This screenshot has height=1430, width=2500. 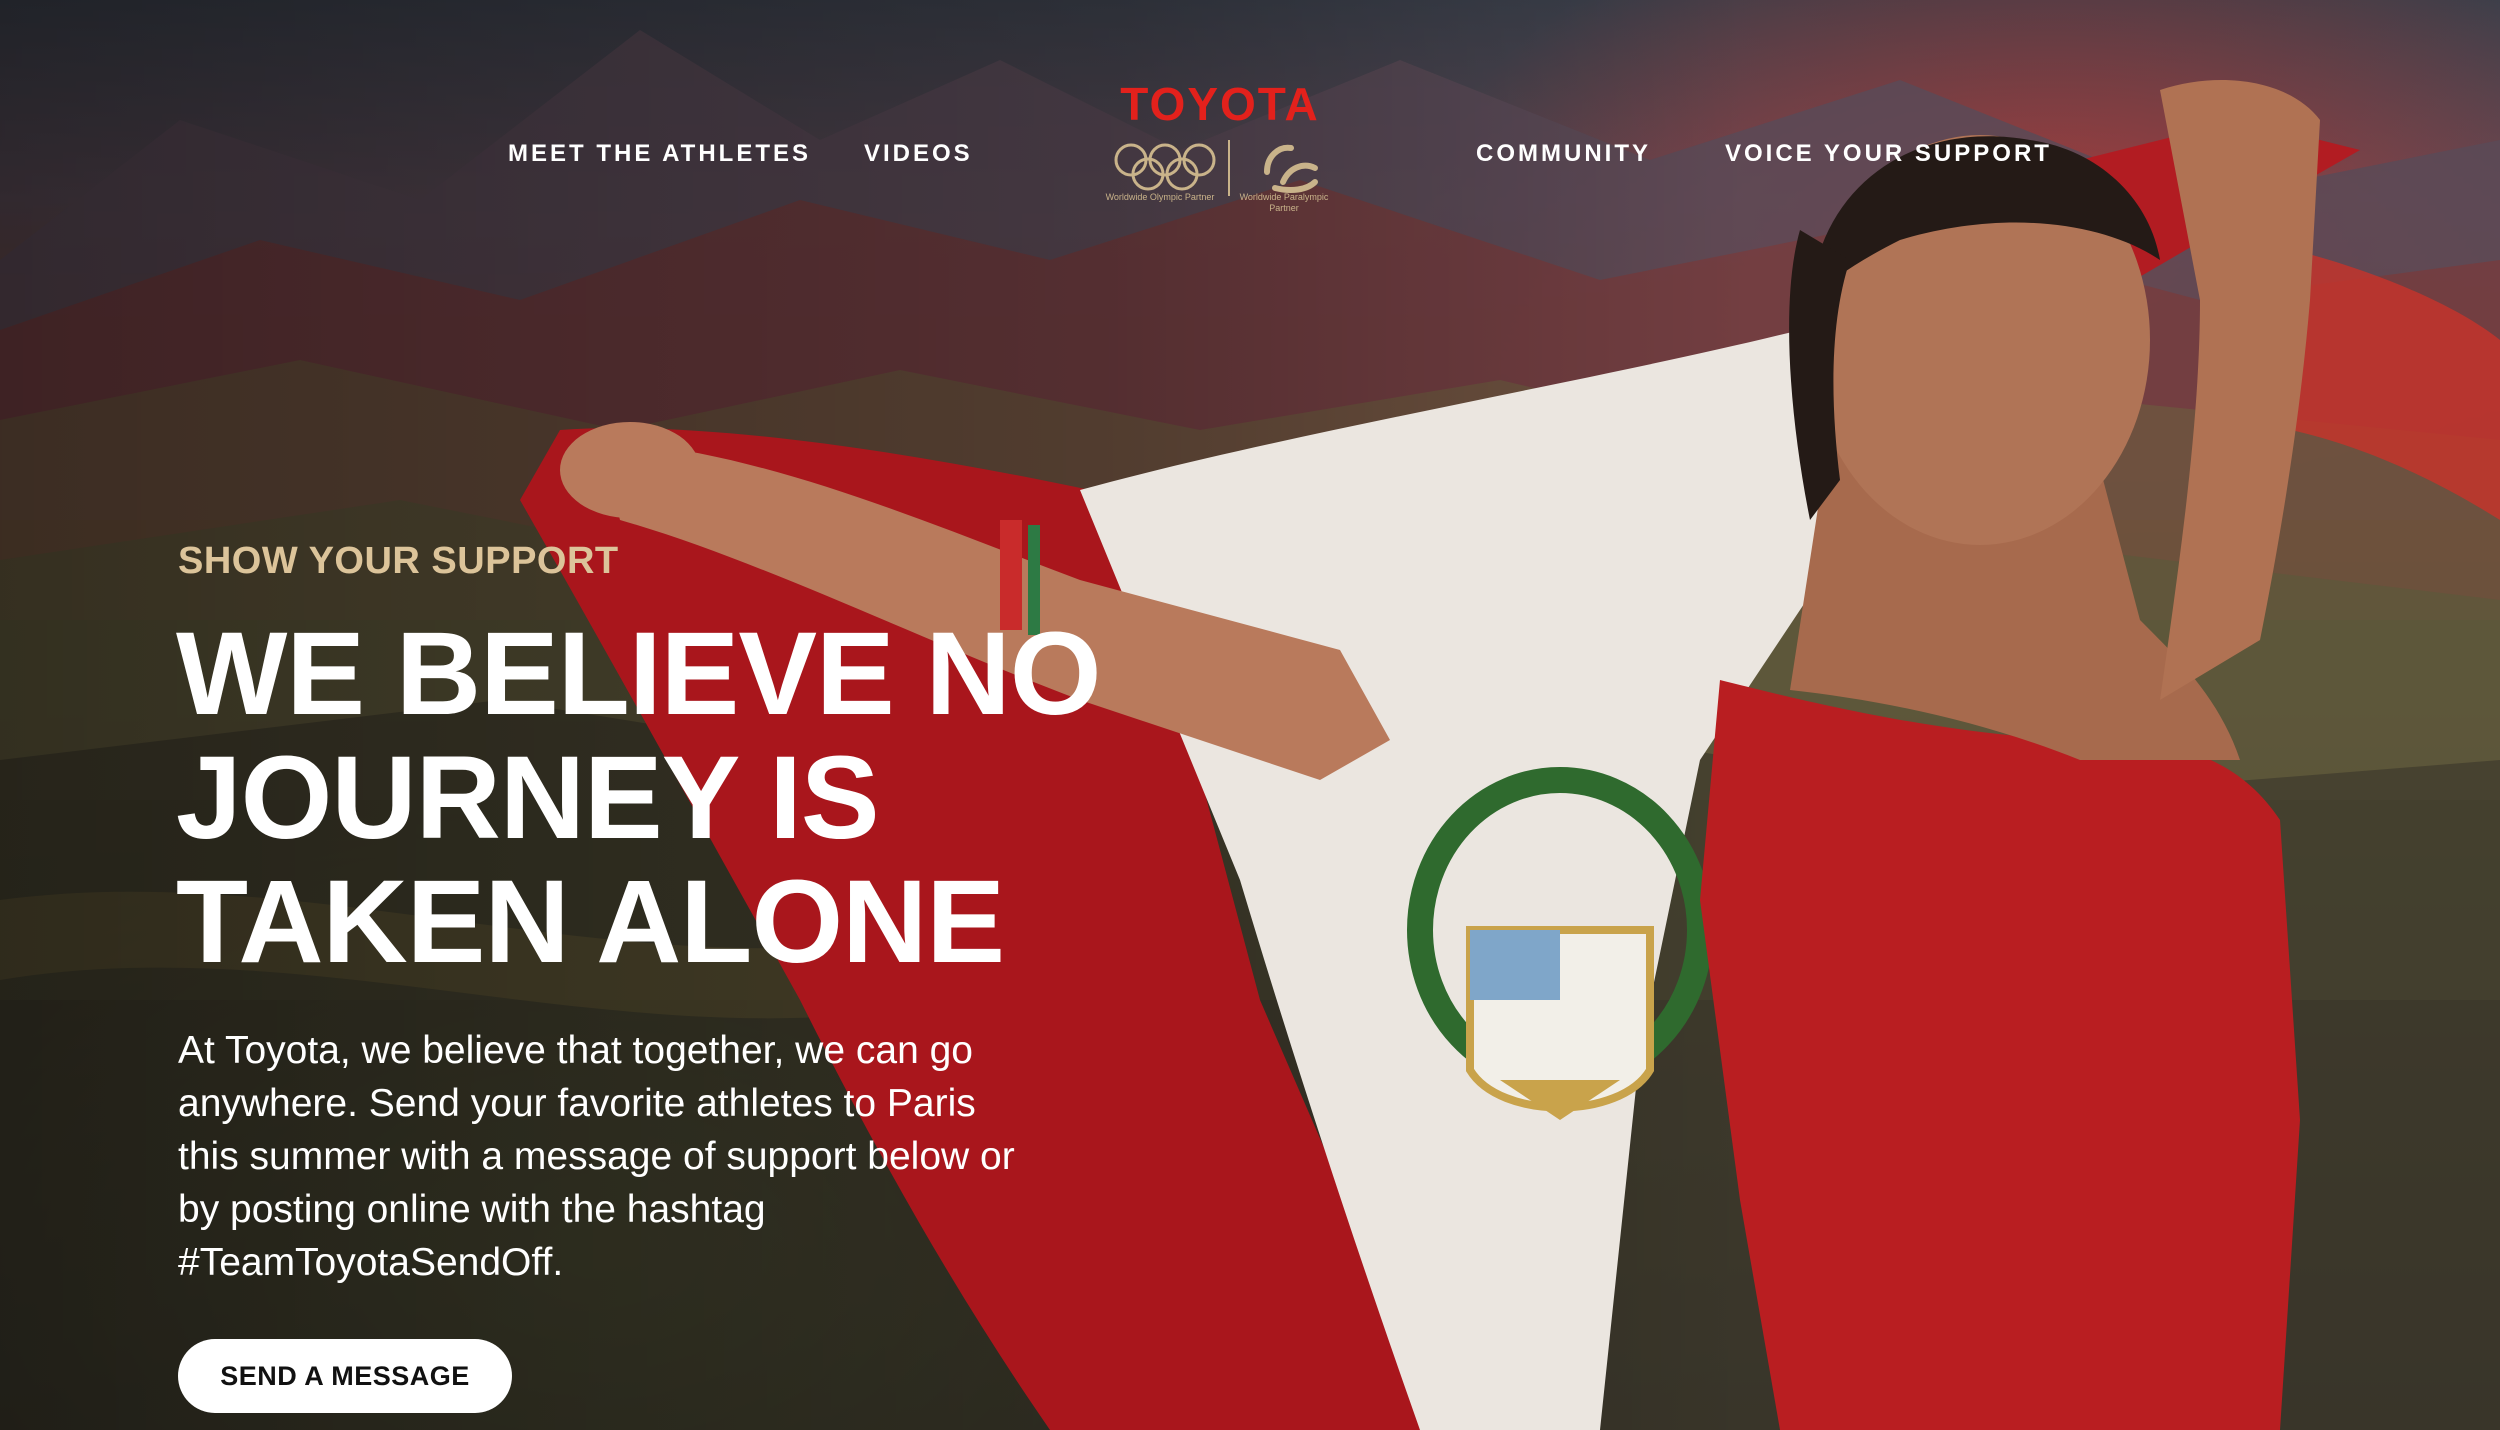 What do you see at coordinates (371, 1262) in the screenshot?
I see `body-line: #TeamToyotaSendOff.` at bounding box center [371, 1262].